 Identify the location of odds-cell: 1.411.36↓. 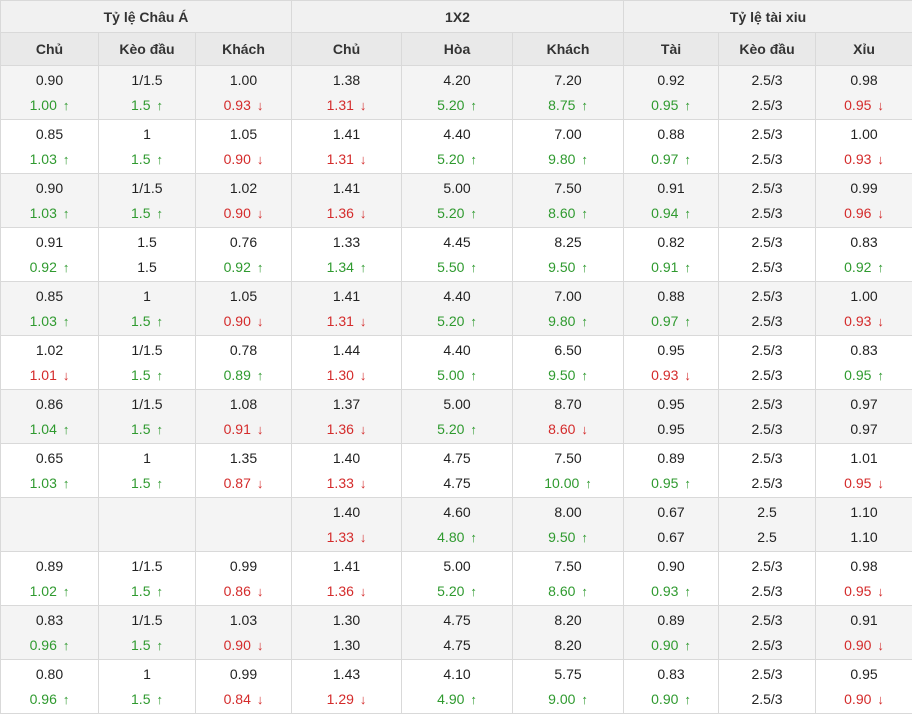
(347, 201).